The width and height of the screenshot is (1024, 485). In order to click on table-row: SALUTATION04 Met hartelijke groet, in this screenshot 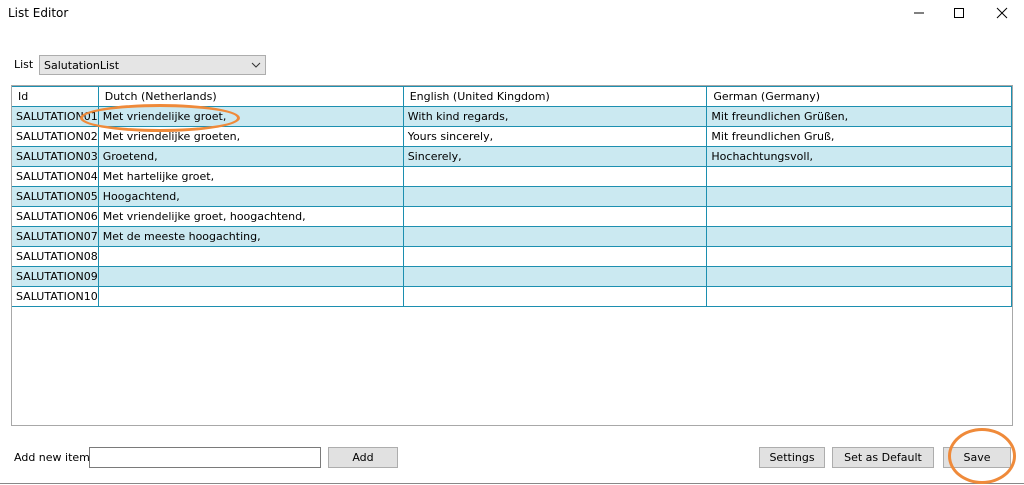, I will do `click(512, 176)`.